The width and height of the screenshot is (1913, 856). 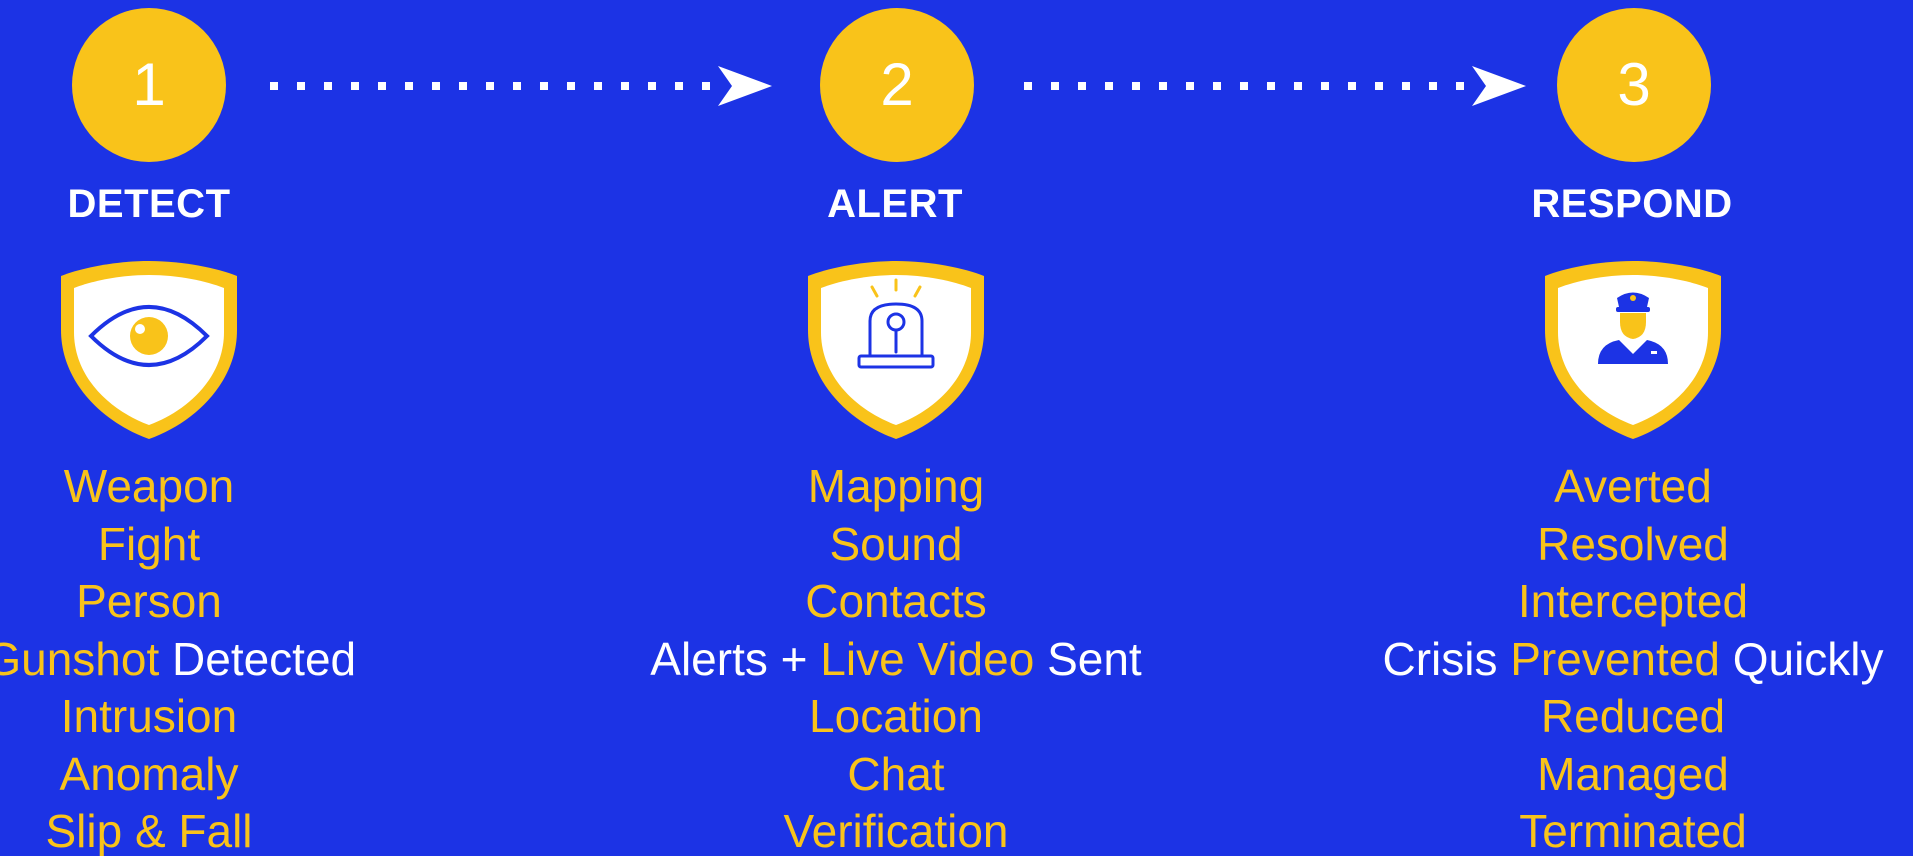 I want to click on list-item: Location, so click(x=896, y=716).